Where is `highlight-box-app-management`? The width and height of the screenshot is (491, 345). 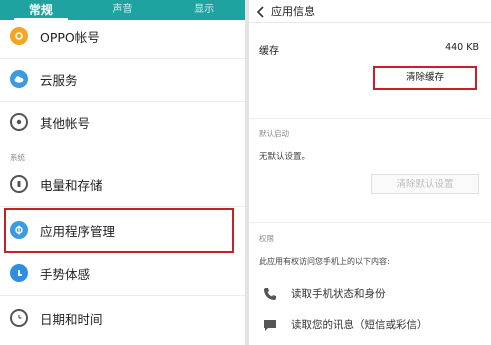
highlight-box-app-management is located at coordinates (119, 230).